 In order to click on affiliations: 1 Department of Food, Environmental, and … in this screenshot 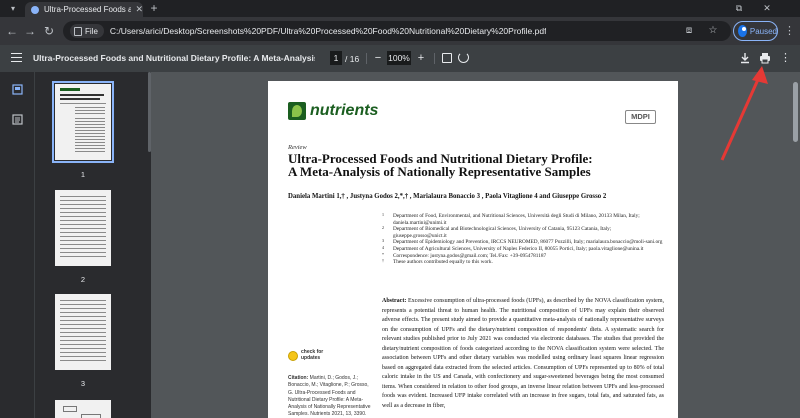, I will do `click(523, 239)`.